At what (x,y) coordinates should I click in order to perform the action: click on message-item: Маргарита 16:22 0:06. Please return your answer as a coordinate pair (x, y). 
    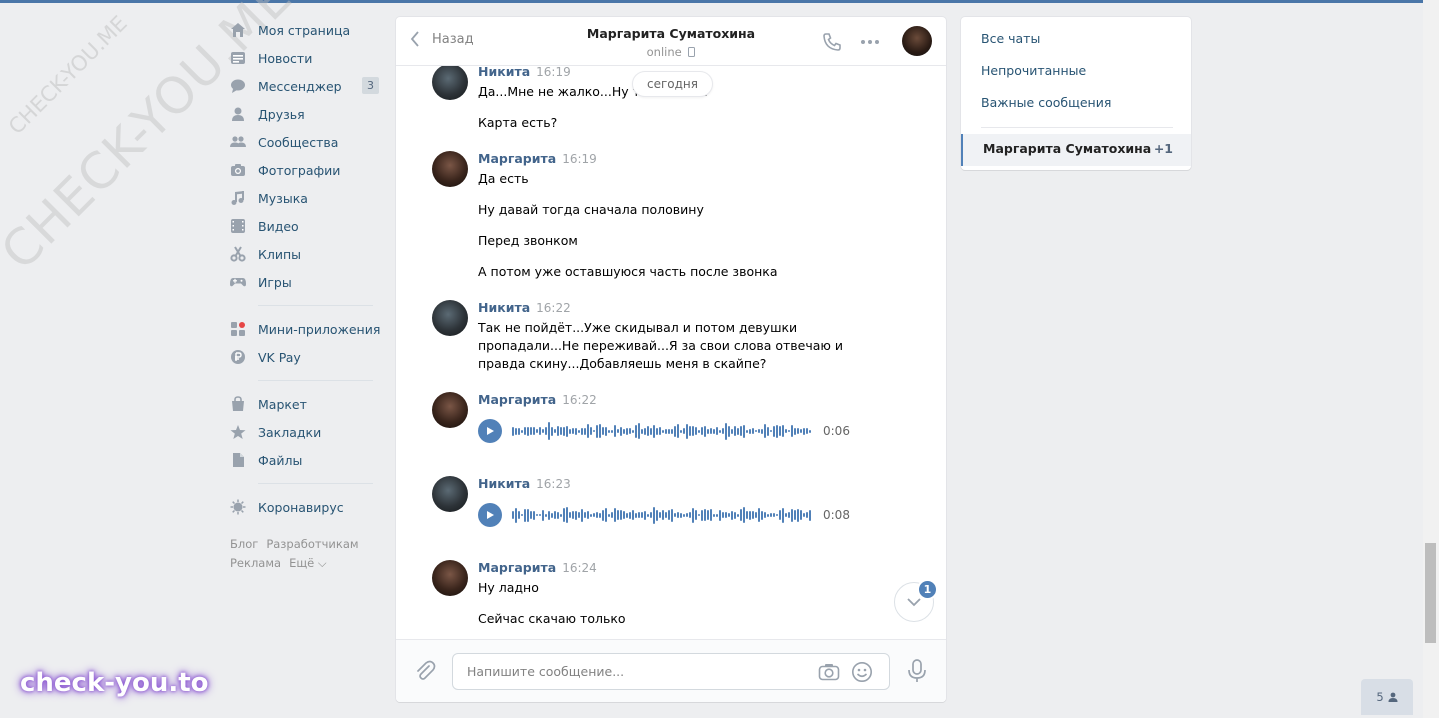
    Looking at the image, I should click on (662, 417).